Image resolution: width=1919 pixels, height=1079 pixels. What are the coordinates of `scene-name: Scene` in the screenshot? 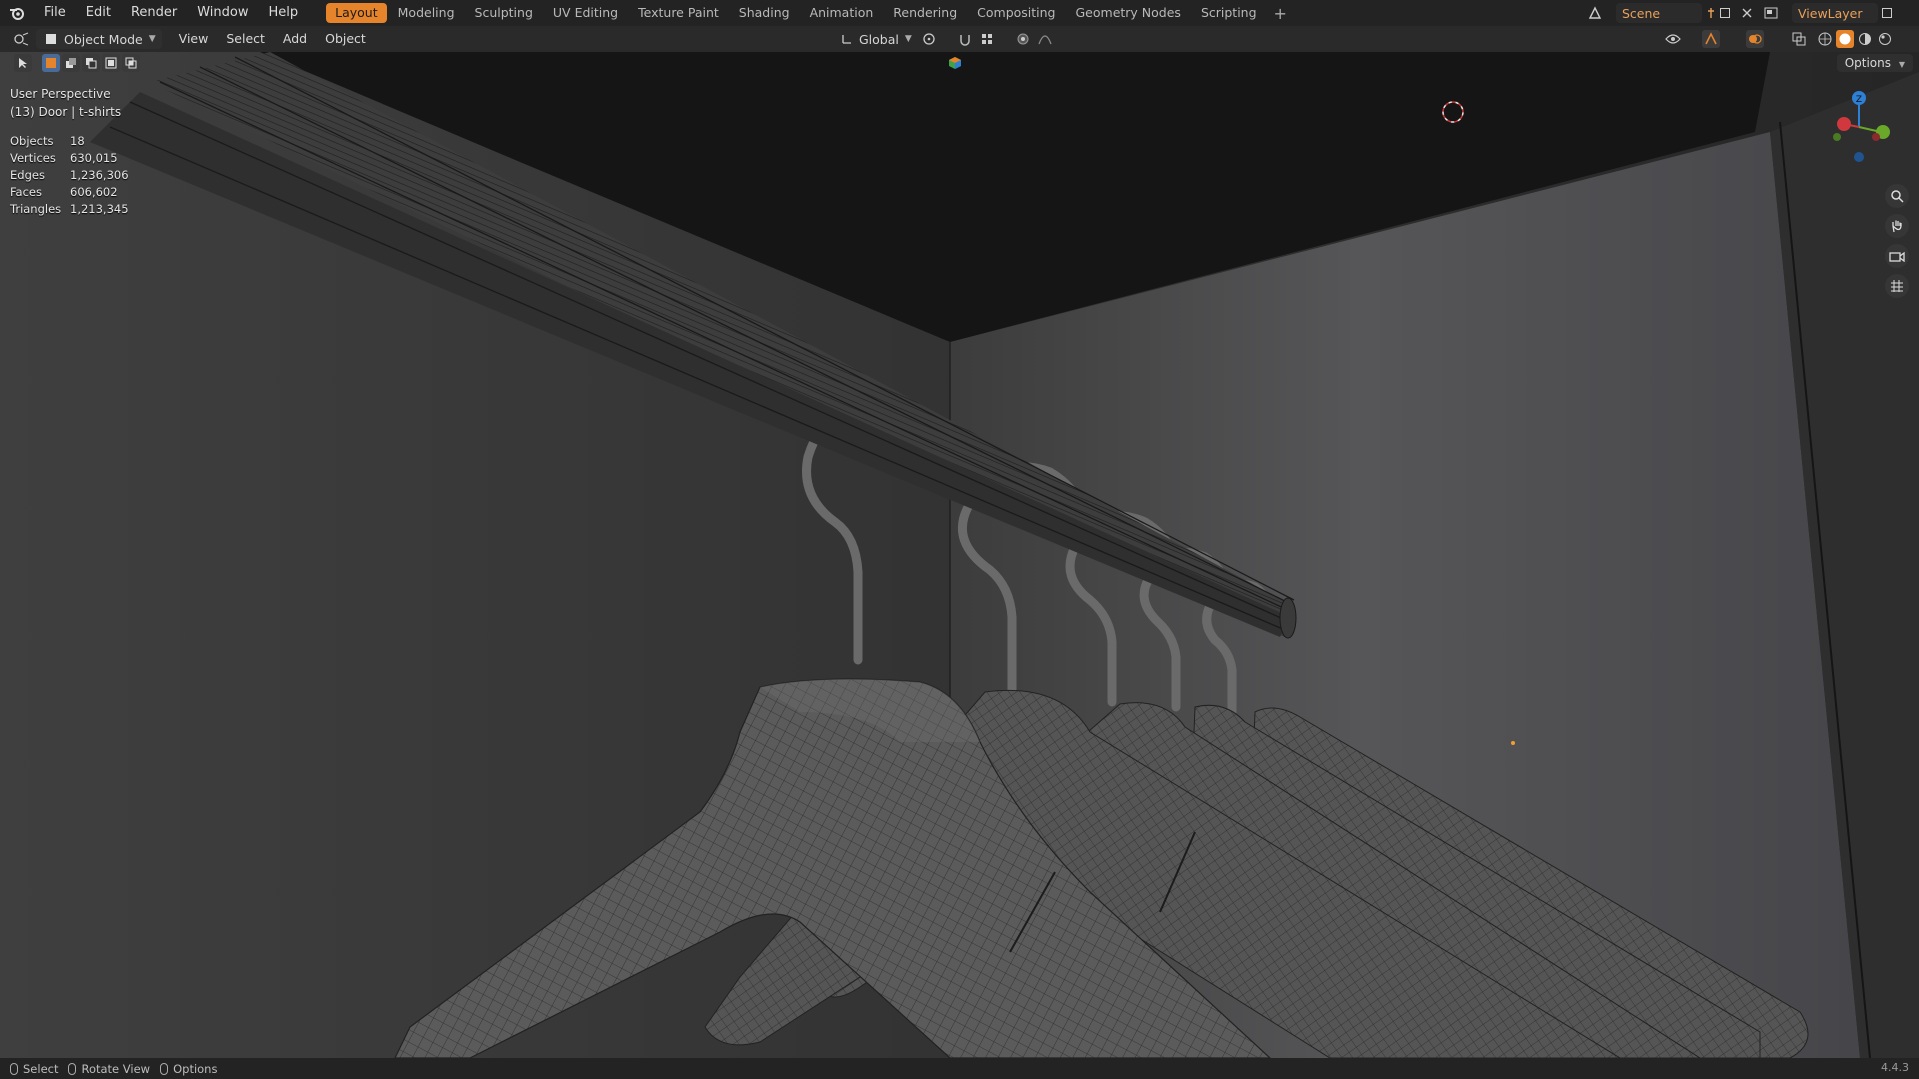 It's located at (1641, 13).